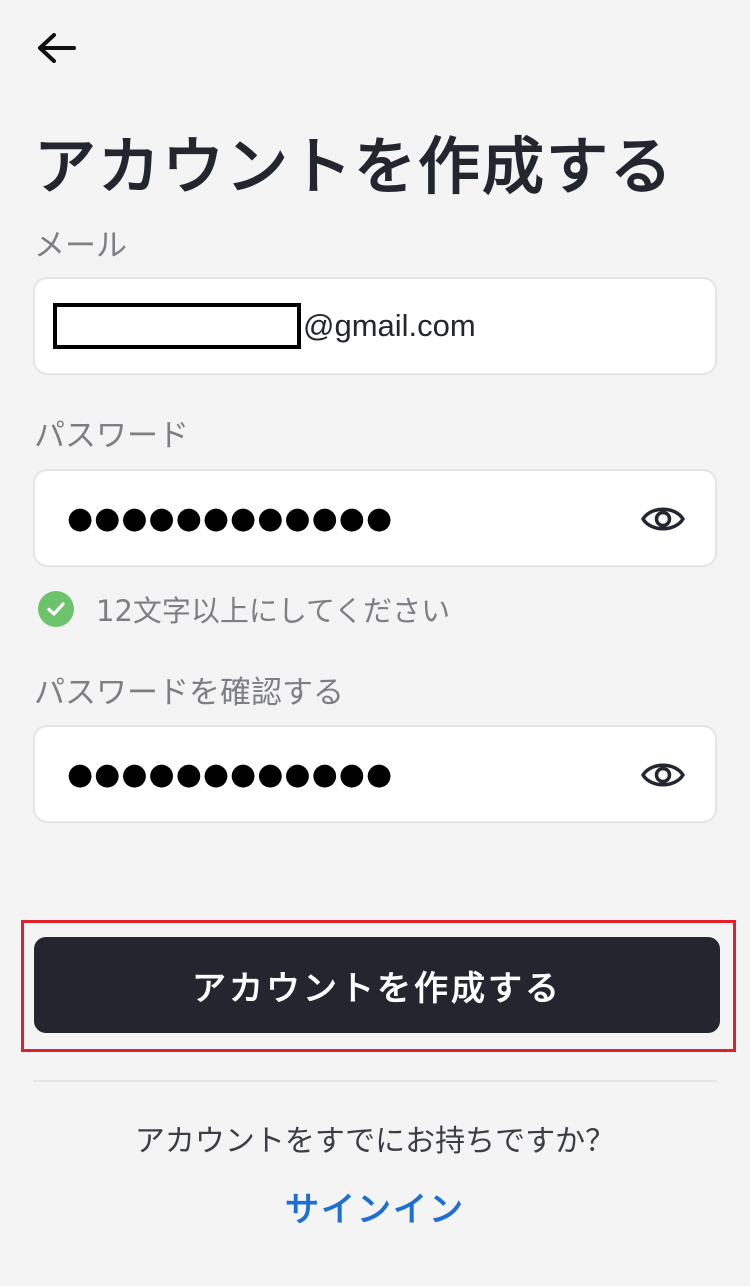  What do you see at coordinates (189, 693) in the screenshot?
I see `confirm-password-label: パスワードを確認する` at bounding box center [189, 693].